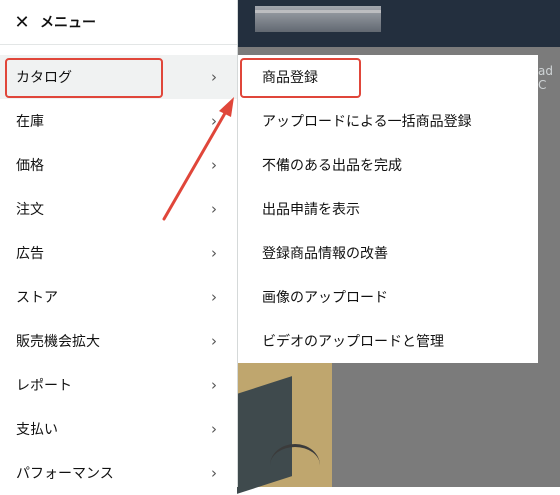 This screenshot has width=560, height=495. Describe the element at coordinates (198, 159) in the screenshot. I see `annotation-arrow-icon` at that location.